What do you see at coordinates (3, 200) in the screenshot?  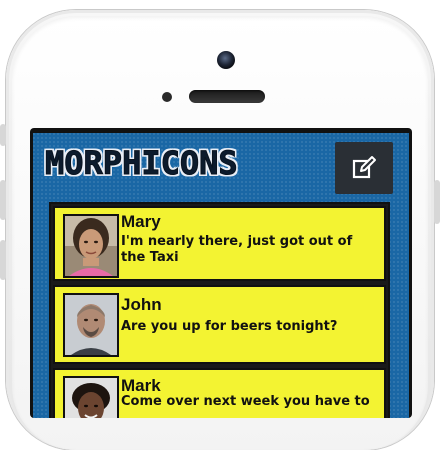 I see `volume-up-button` at bounding box center [3, 200].